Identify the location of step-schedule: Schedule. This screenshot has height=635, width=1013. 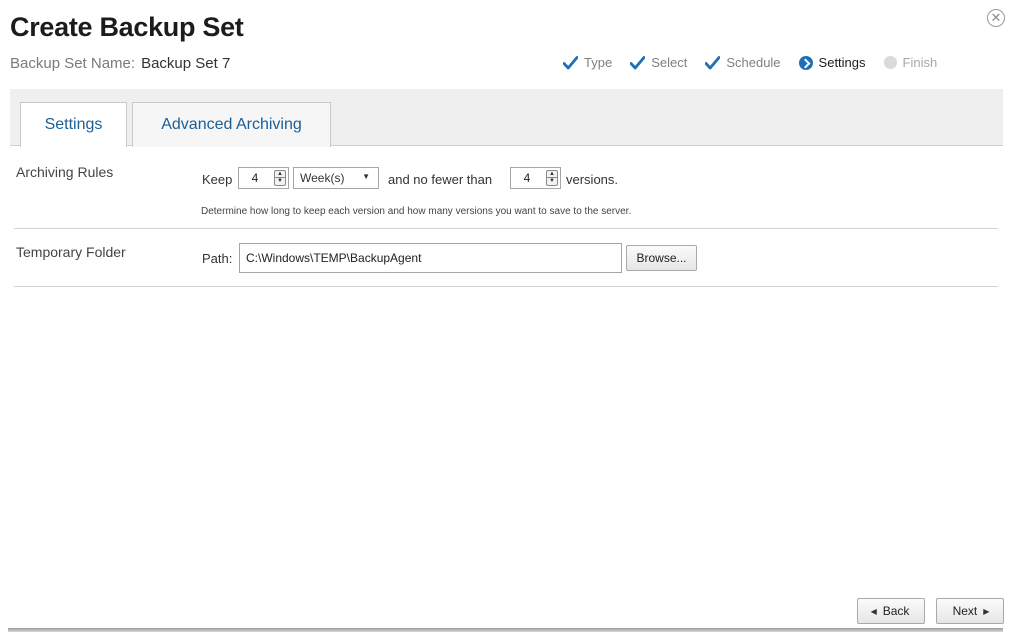
(743, 62).